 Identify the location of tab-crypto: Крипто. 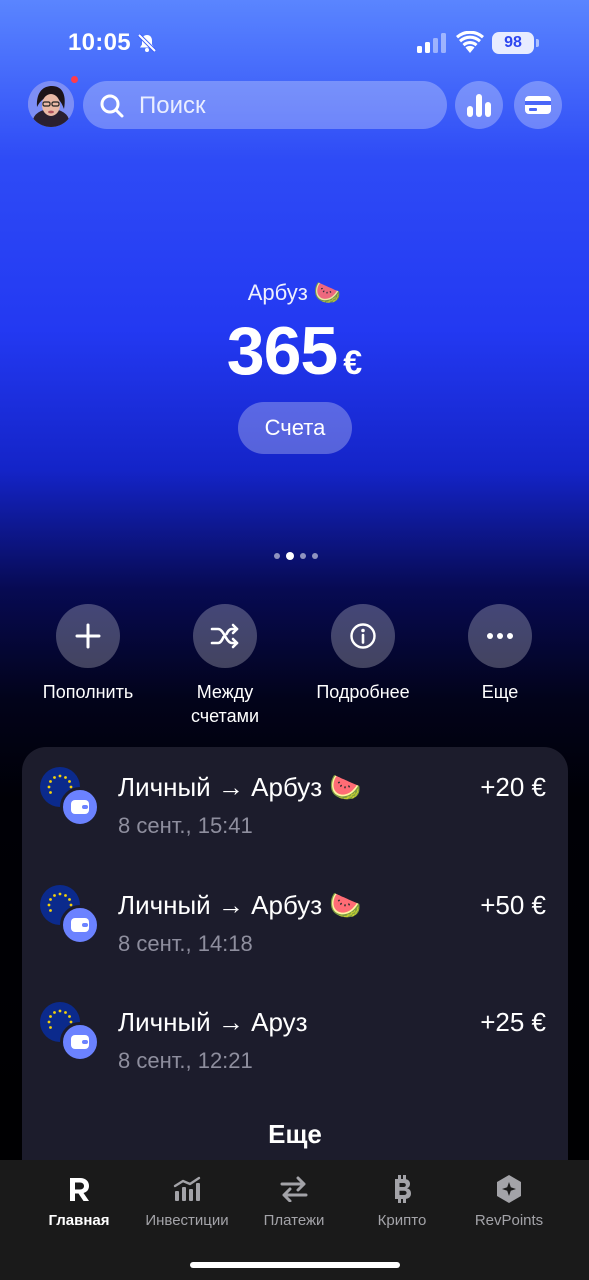
(402, 1200).